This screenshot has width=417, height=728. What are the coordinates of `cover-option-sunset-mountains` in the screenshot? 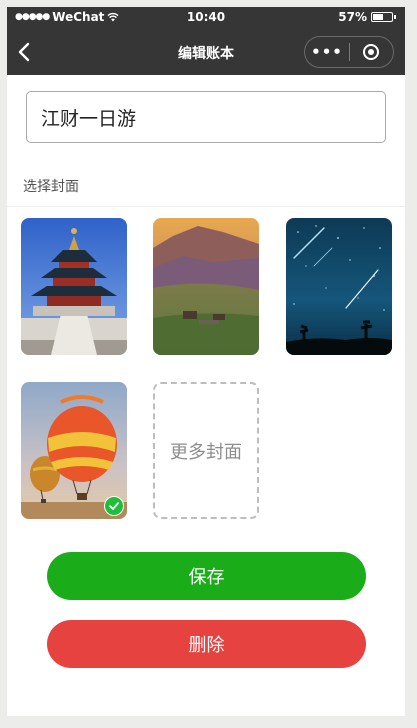 It's located at (206, 286).